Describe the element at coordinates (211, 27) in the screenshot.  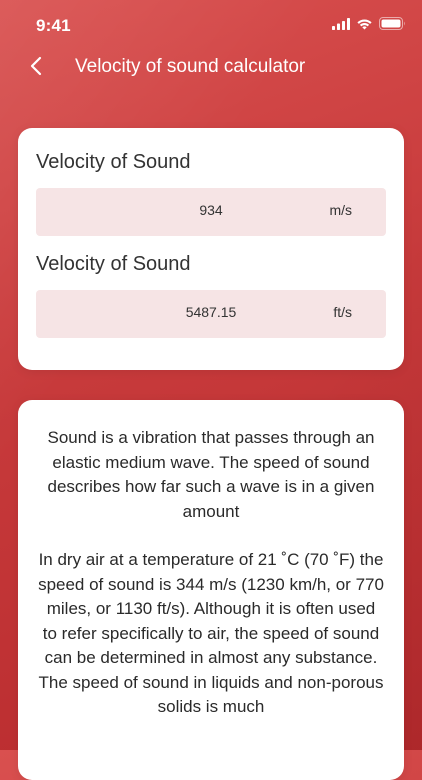
I see `status-bar: 9:41` at that location.